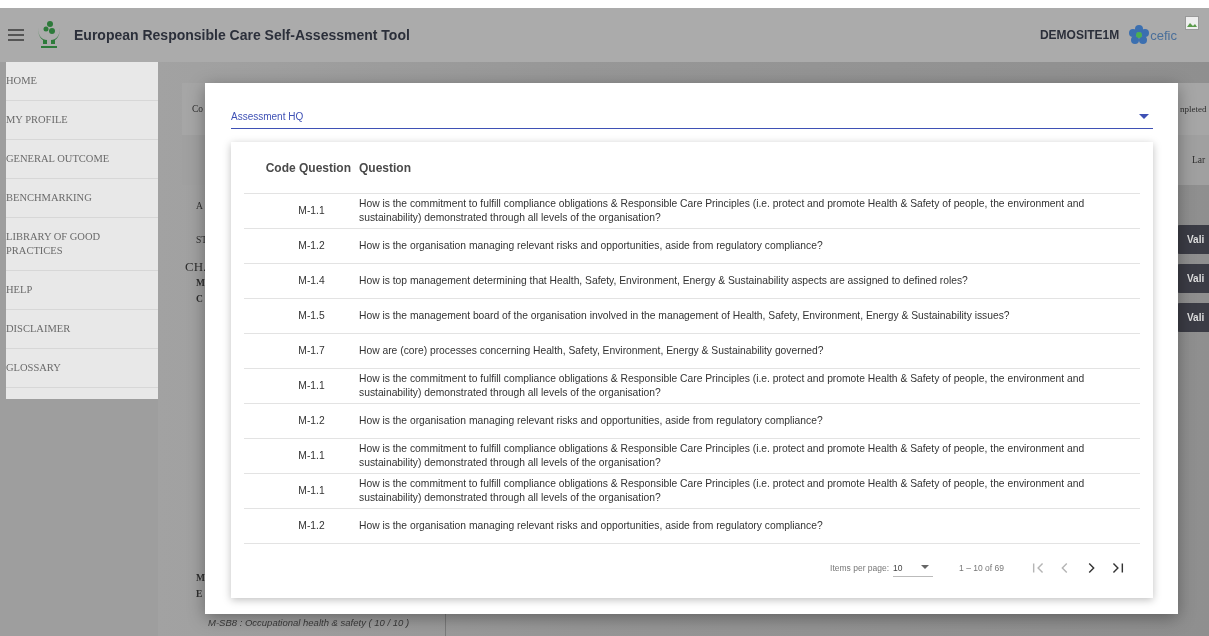 This screenshot has height=636, width=1209. I want to click on card-header-text: npleted, so click(1193, 109).